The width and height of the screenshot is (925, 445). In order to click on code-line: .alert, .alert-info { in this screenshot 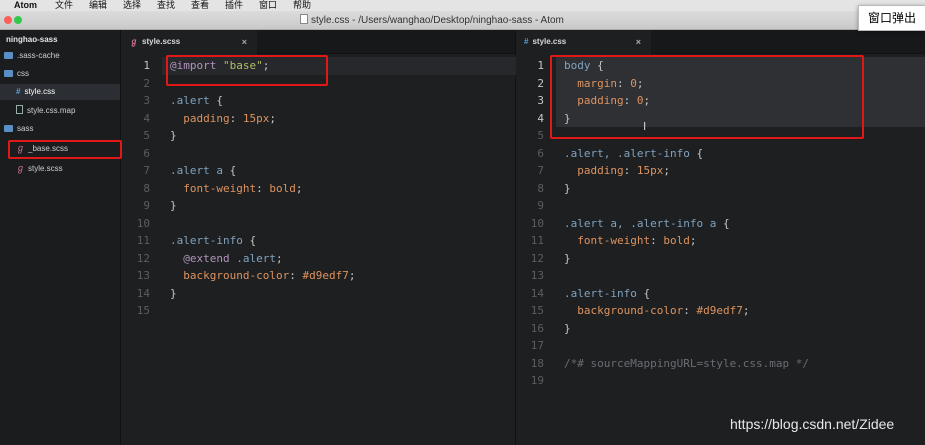, I will do `click(686, 154)`.